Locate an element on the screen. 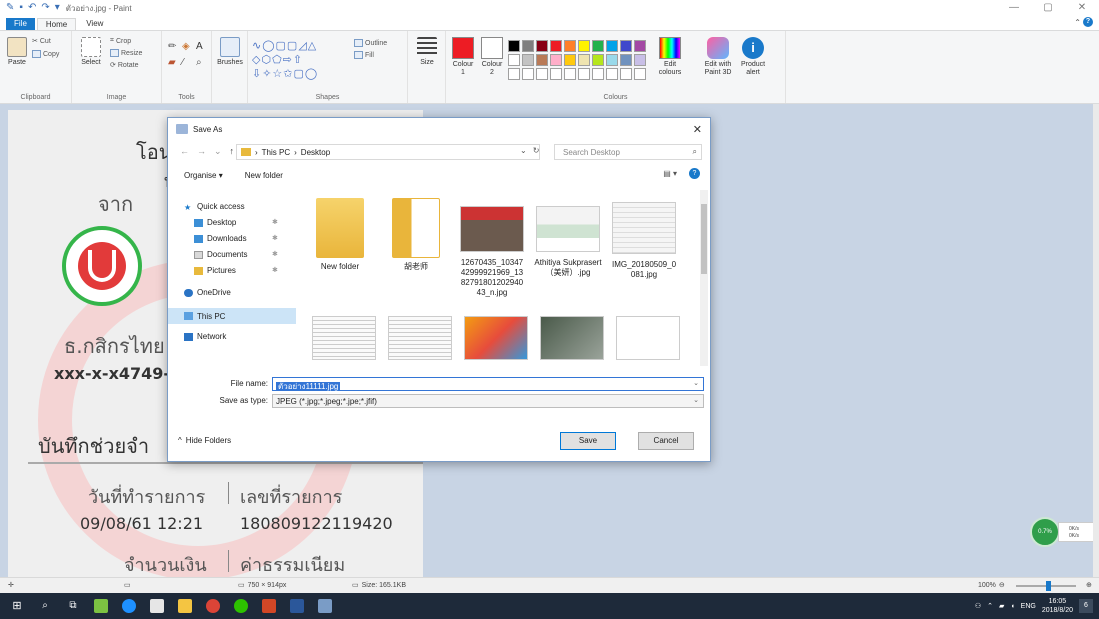 The width and height of the screenshot is (1099, 619). nav-documents: Documents is located at coordinates (220, 254).